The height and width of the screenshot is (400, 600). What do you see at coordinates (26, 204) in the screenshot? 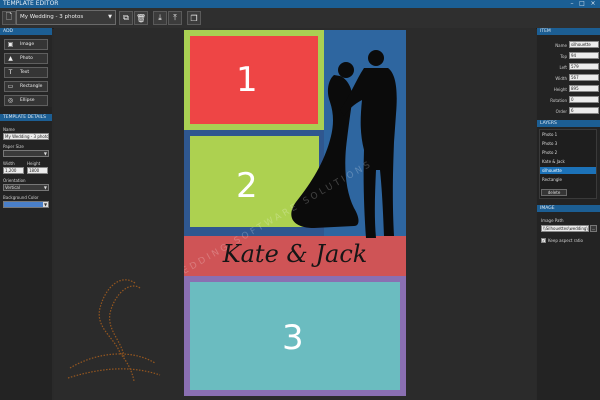
I see `background-color-picker: ▼` at bounding box center [26, 204].